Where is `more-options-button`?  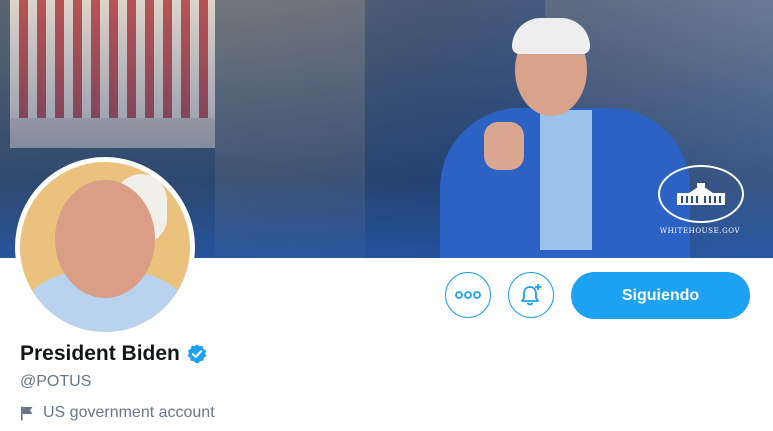 more-options-button is located at coordinates (468, 295).